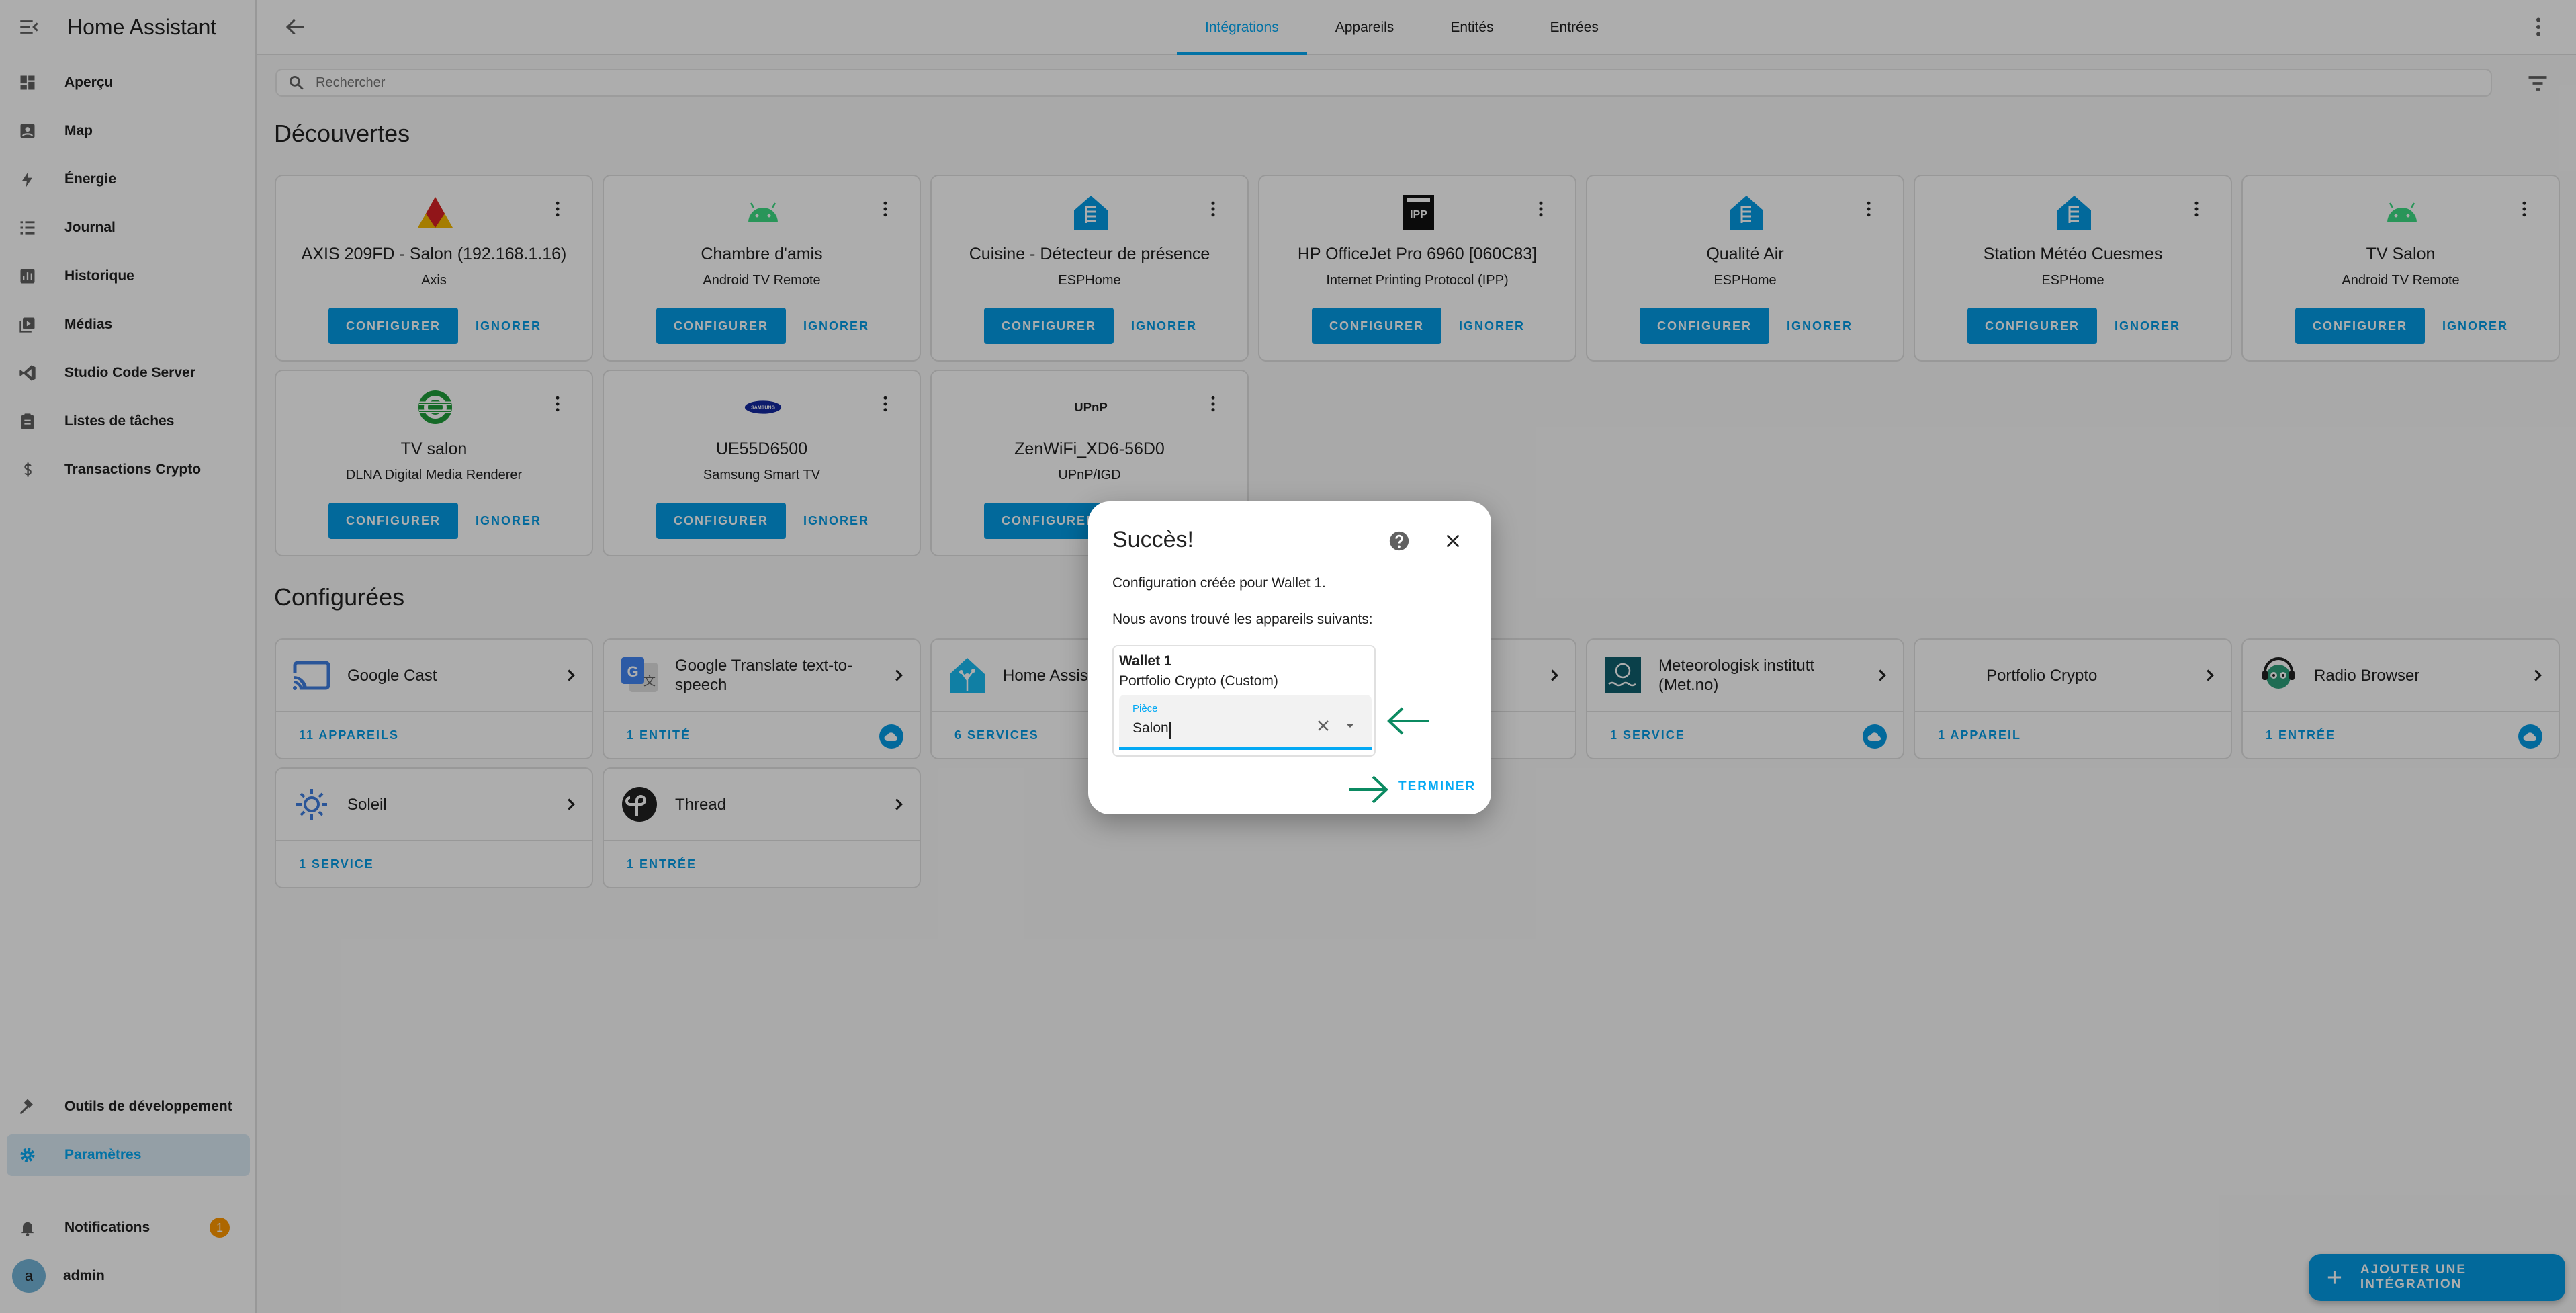 This screenshot has width=2576, height=1313. Describe the element at coordinates (1198, 681) in the screenshot. I see `device-model: Portfolio Crypto (Custom)` at that location.